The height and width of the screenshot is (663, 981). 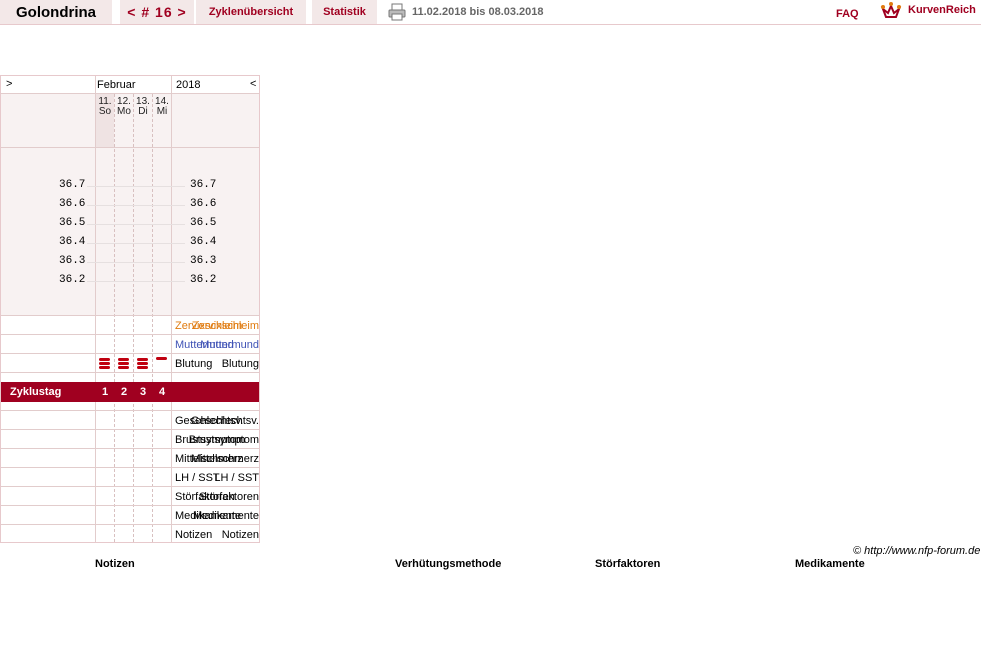 I want to click on tab-statistics: Statistik, so click(x=344, y=12).